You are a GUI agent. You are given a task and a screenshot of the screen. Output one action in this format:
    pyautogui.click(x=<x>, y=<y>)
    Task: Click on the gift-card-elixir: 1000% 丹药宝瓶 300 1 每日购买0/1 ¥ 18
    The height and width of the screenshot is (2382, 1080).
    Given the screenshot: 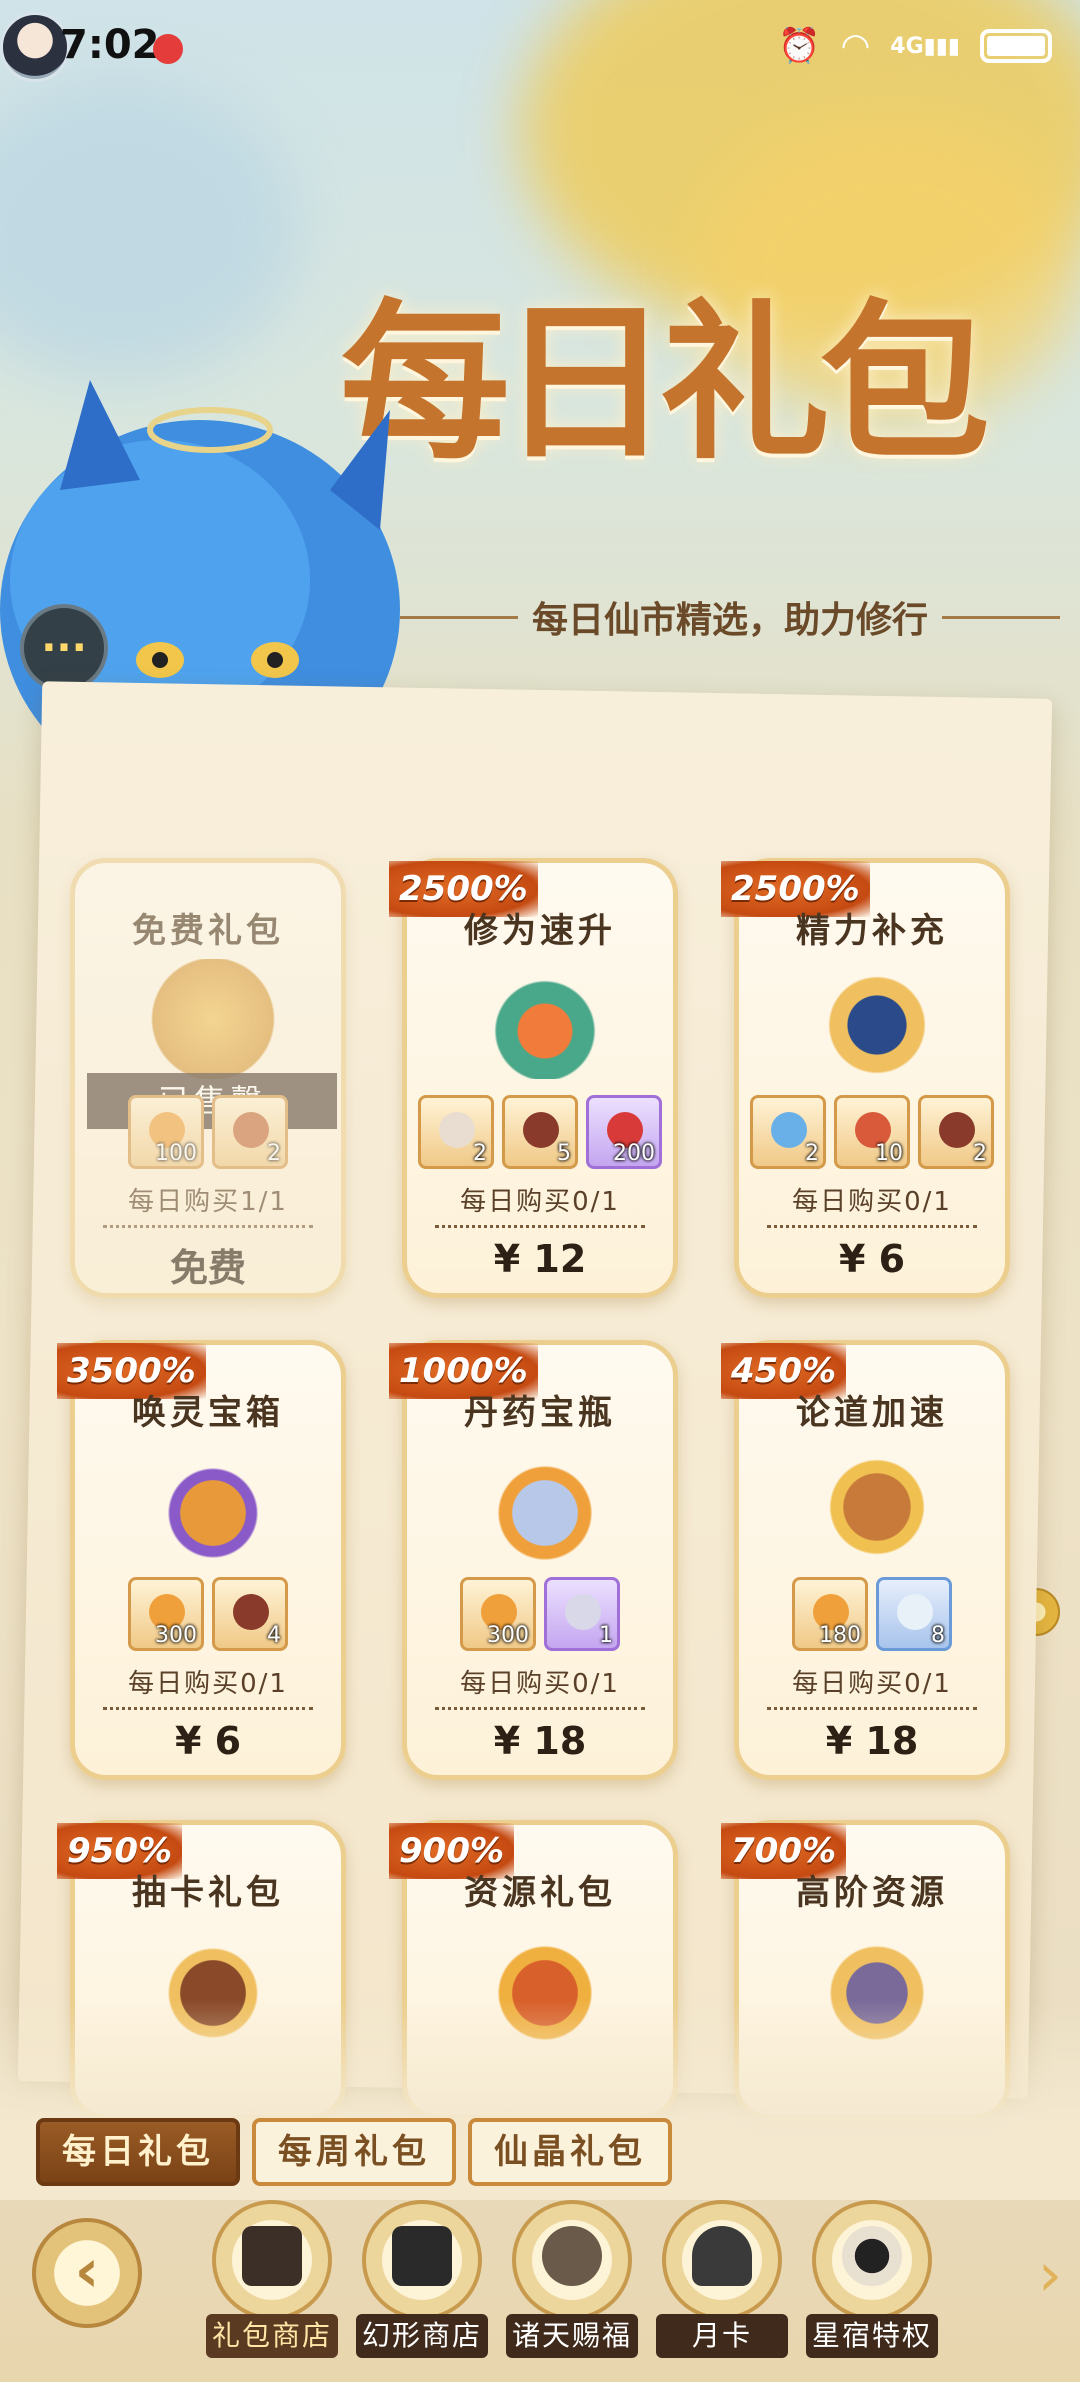 What is the action you would take?
    pyautogui.click(x=533, y=1560)
    